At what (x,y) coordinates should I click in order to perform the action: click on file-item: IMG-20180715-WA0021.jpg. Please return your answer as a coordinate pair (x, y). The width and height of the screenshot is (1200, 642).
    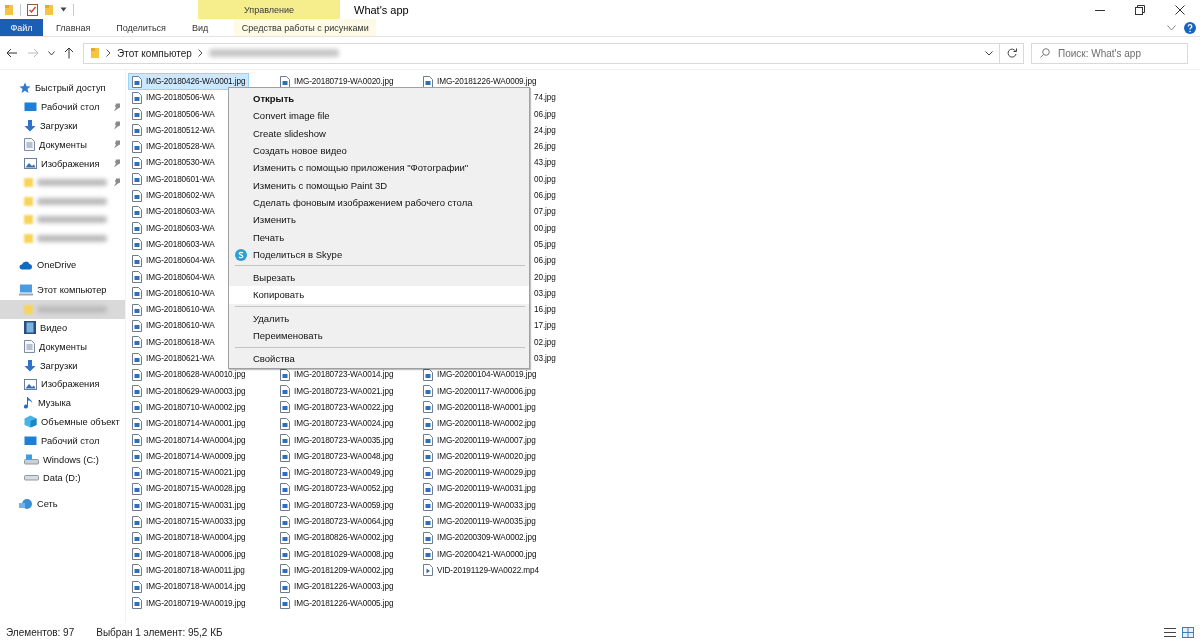
    Looking at the image, I should click on (189, 473).